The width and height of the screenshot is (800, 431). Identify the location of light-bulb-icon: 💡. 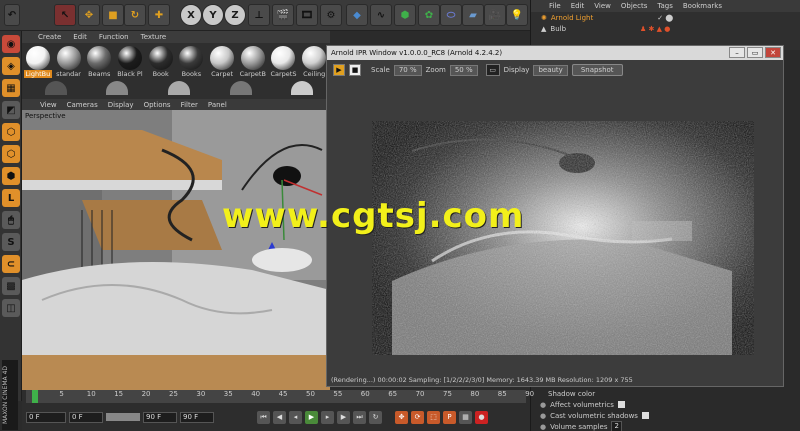
(517, 15).